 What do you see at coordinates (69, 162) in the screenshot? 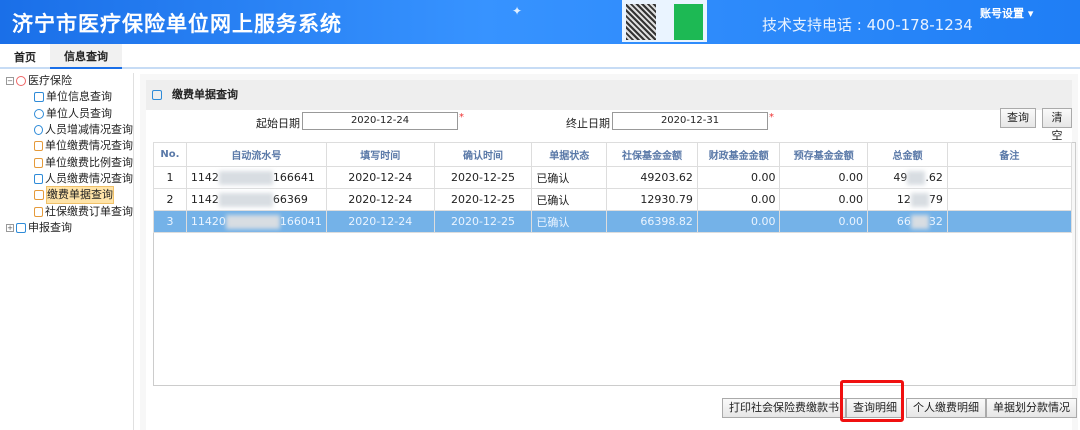
I see `tree-item: 单位缴费比例查询` at bounding box center [69, 162].